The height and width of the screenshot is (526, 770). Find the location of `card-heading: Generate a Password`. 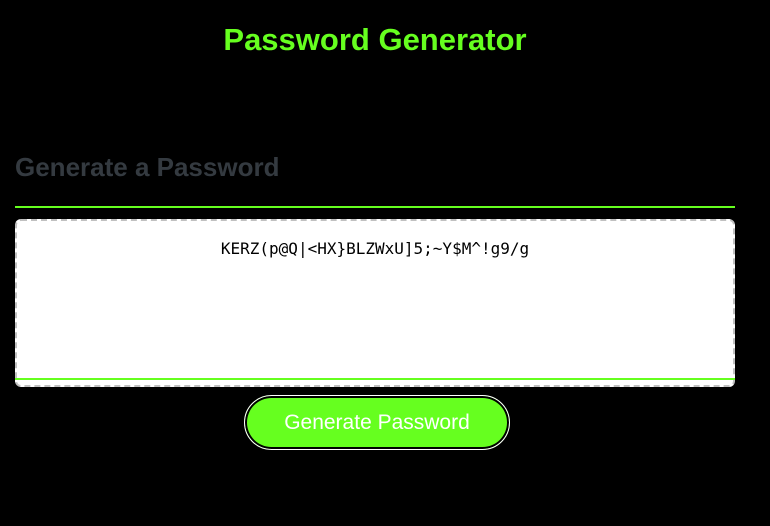

card-heading: Generate a Password is located at coordinates (147, 167).